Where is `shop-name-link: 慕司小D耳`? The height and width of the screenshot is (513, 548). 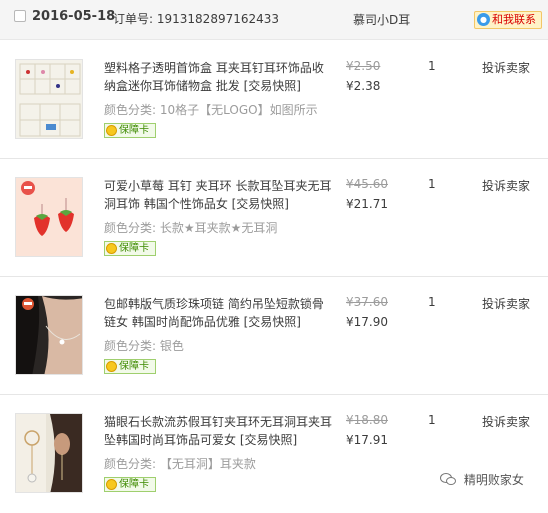
shop-name-link: 慕司小D耳 is located at coordinates (389, 19).